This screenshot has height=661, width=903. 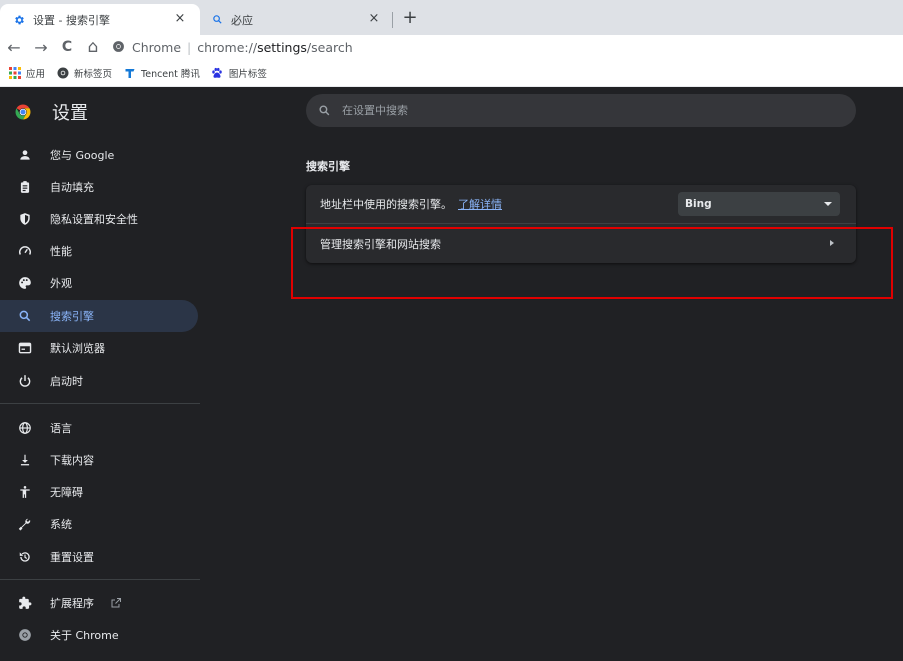 I want to click on url-path: /search, so click(x=329, y=47).